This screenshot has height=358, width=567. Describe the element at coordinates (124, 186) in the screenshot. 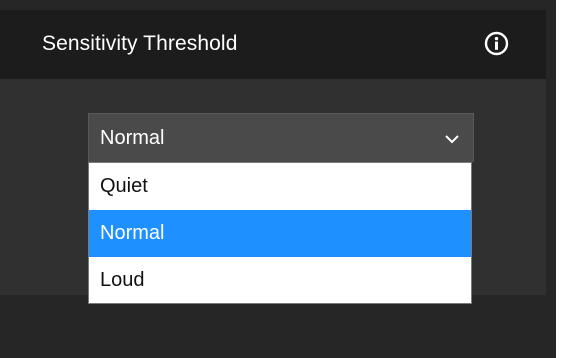

I see `option-label: Quiet` at that location.